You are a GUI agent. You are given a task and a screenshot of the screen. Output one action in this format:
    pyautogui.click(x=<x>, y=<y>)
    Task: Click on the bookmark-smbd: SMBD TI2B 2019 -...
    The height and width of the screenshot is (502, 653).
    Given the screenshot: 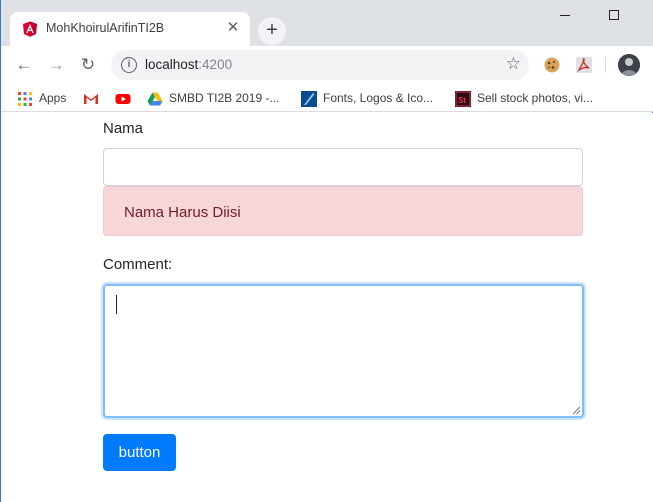 What is the action you would take?
    pyautogui.click(x=213, y=98)
    